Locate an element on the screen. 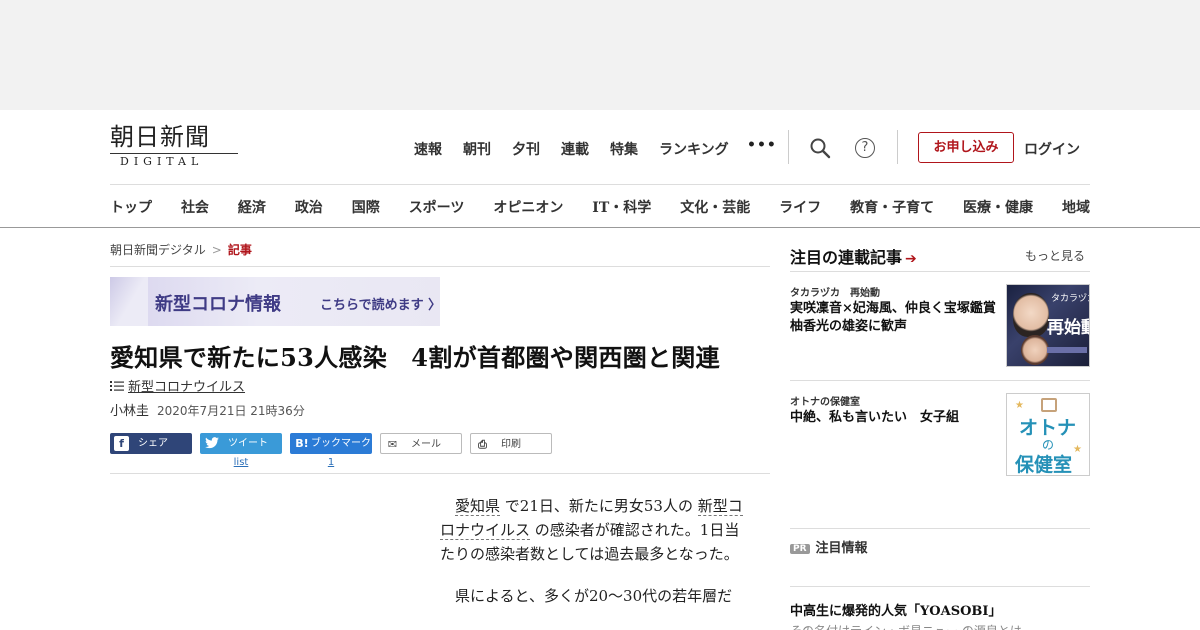 The width and height of the screenshot is (1200, 630). series-category: オトナの保健室 is located at coordinates (825, 400).